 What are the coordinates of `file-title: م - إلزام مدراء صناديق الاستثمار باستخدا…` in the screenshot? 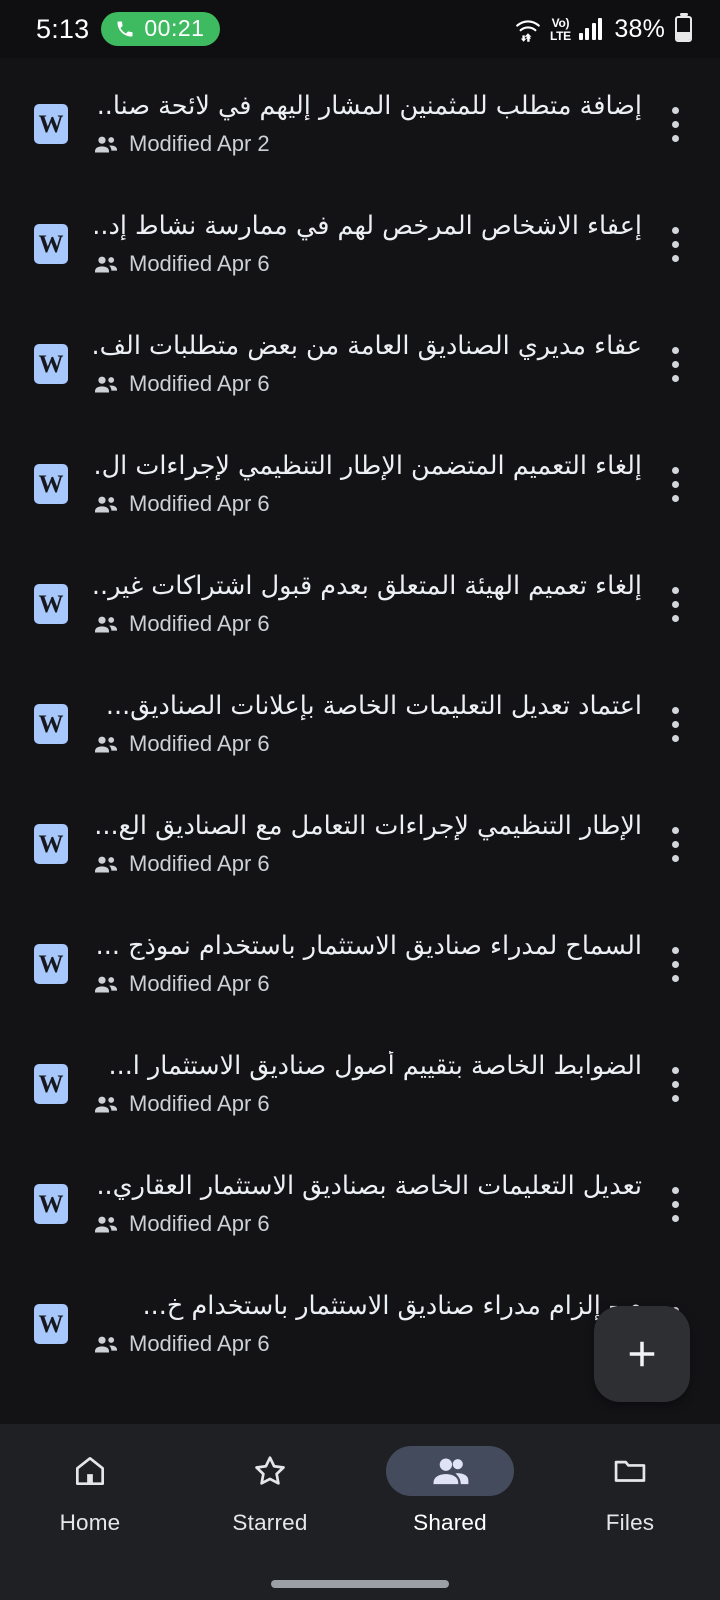 It's located at (392, 1305).